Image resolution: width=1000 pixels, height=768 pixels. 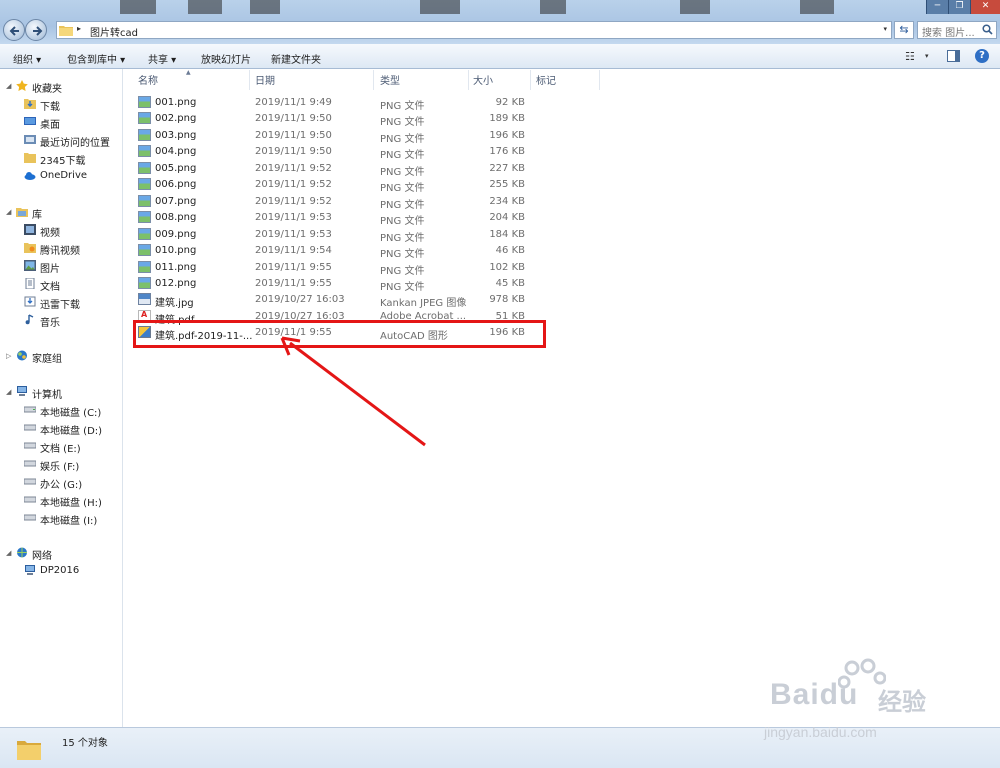 What do you see at coordinates (85, 743) in the screenshot?
I see `item-count: 15 个对象` at bounding box center [85, 743].